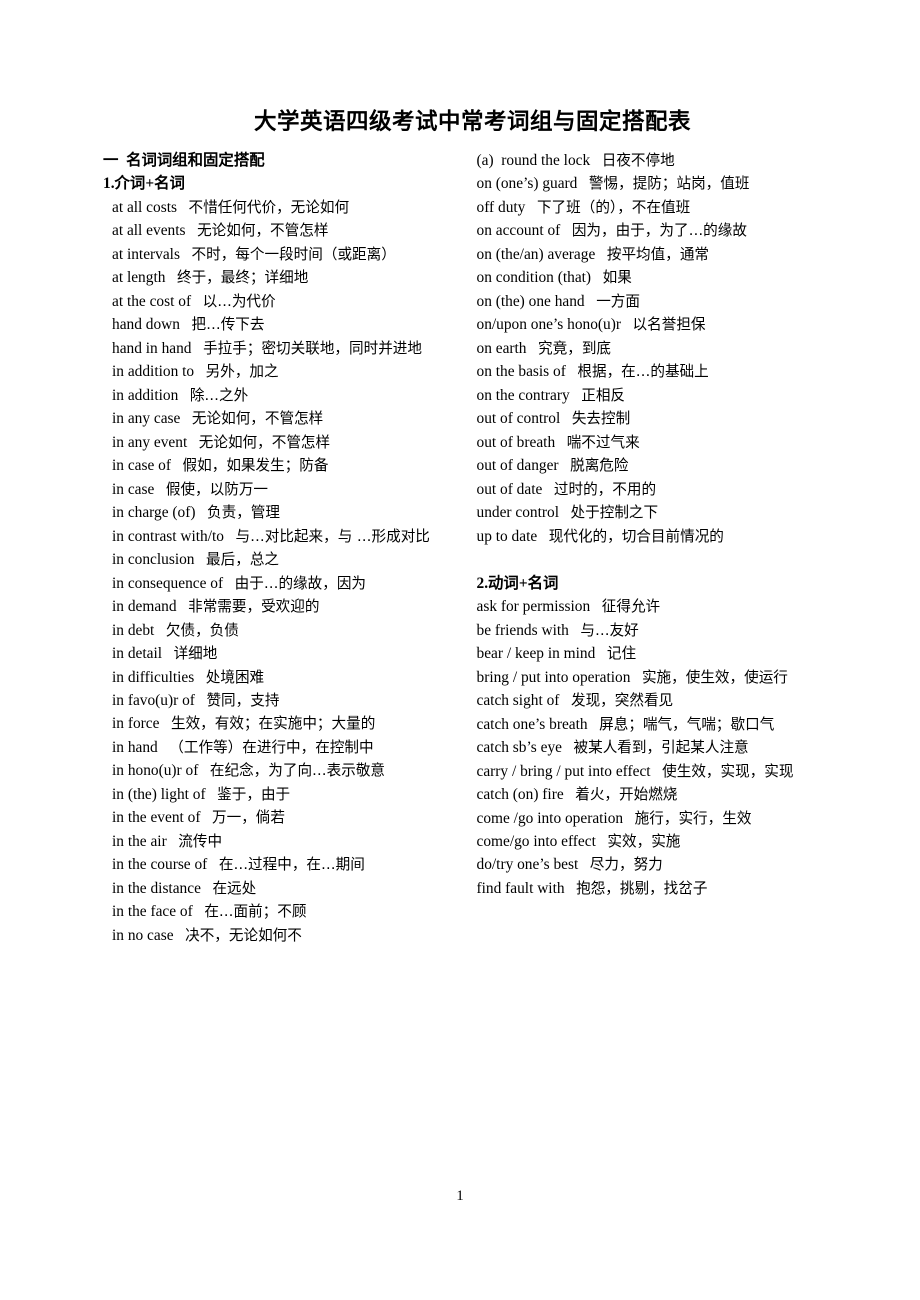 The height and width of the screenshot is (1300, 920). Describe the element at coordinates (642, 888) in the screenshot. I see `entry-translation: 抱怨，挑剔，找岔子` at that location.